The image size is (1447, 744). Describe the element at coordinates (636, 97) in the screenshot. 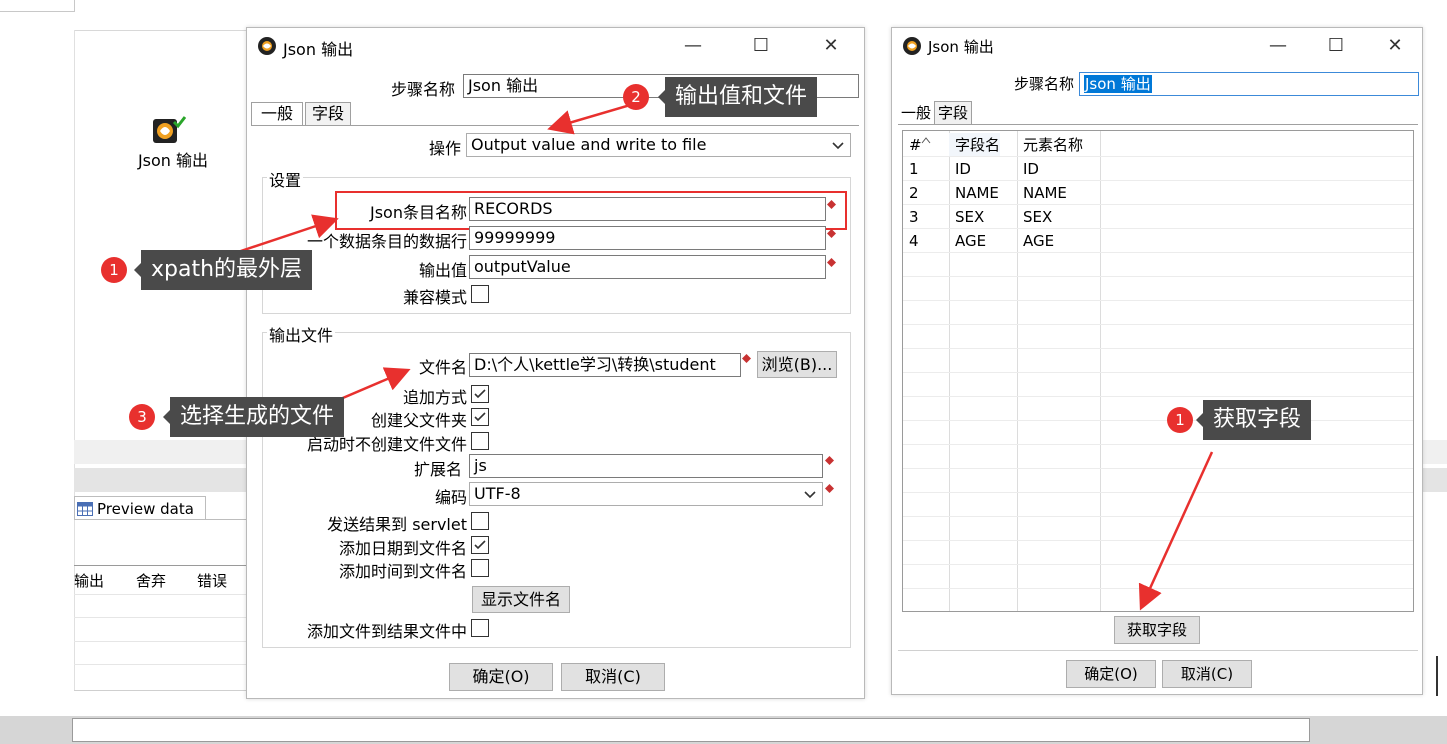

I see `annotation-badge: 2` at that location.